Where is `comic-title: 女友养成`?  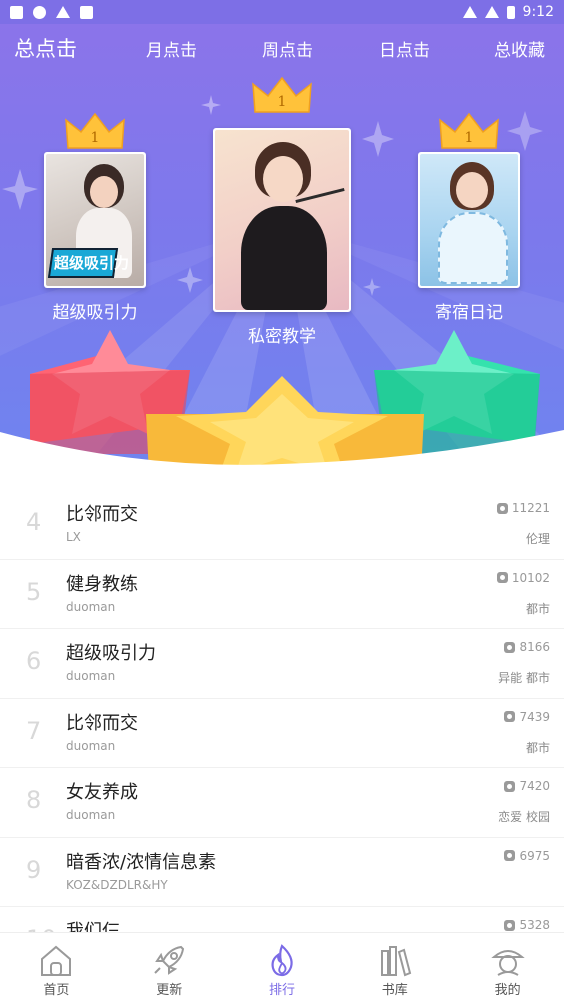
comic-title: 女友养成 is located at coordinates (102, 792).